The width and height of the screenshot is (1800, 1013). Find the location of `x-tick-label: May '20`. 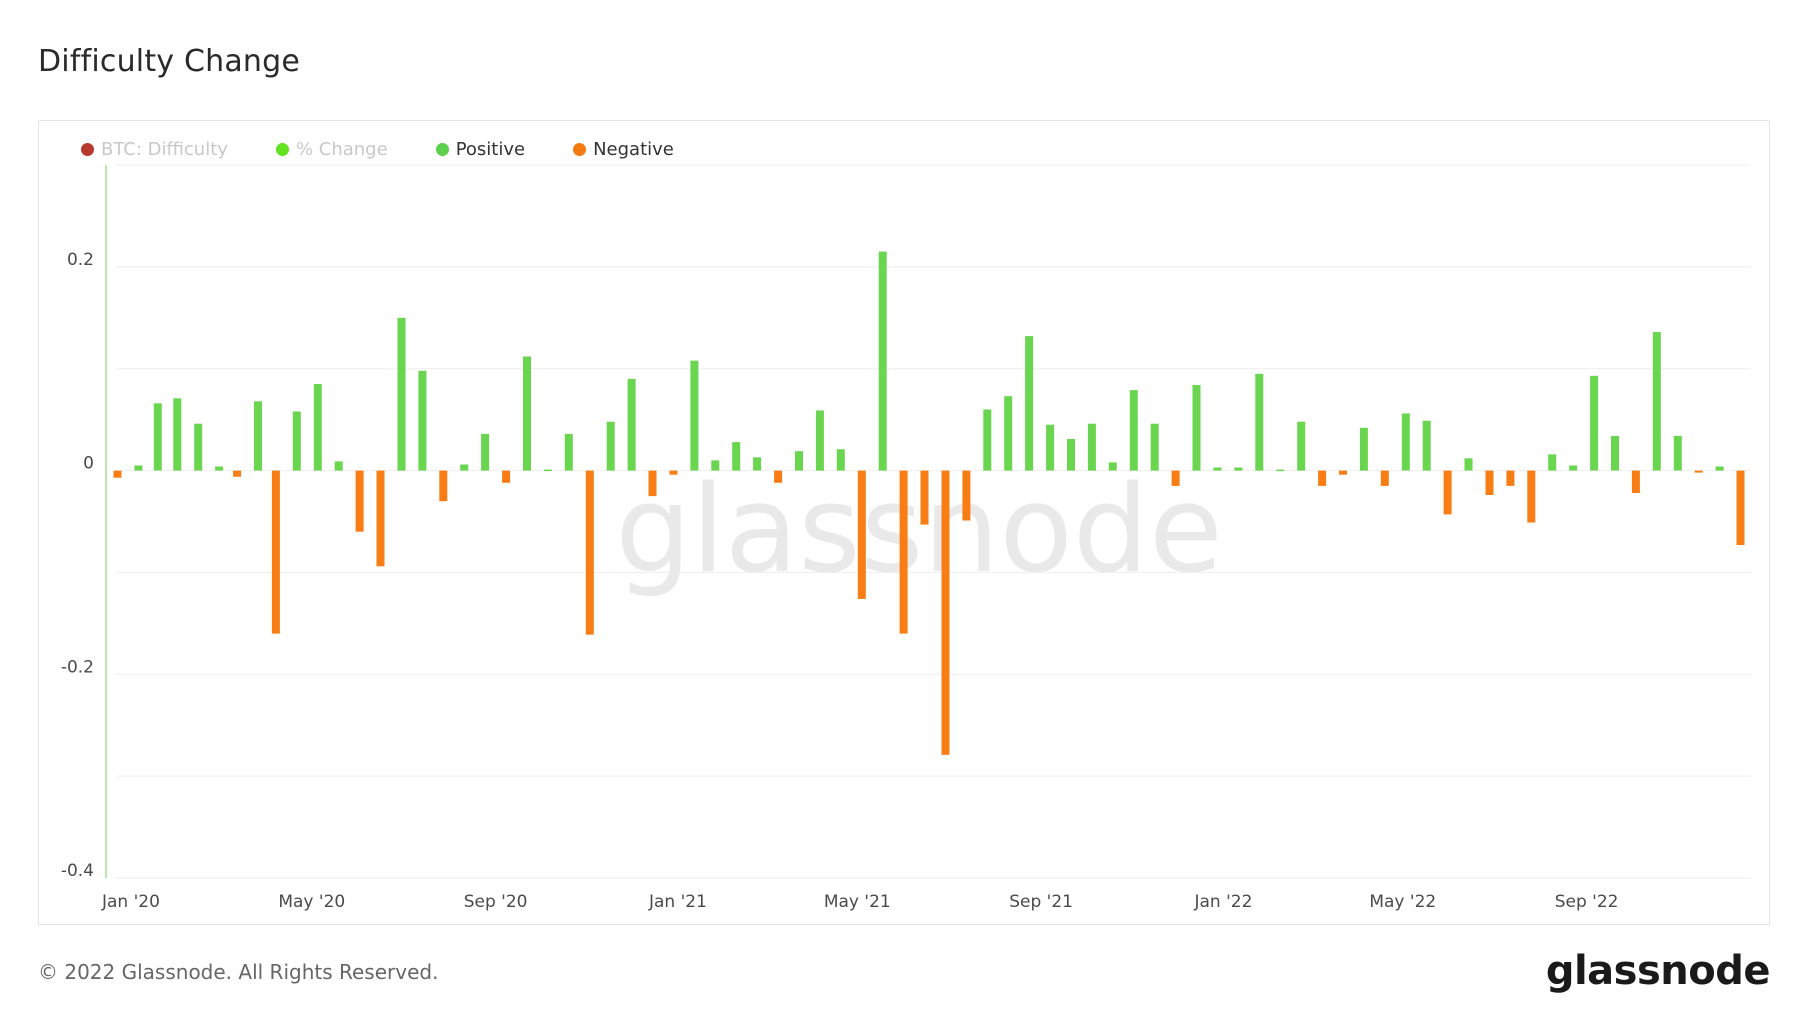

x-tick-label: May '20 is located at coordinates (311, 902).